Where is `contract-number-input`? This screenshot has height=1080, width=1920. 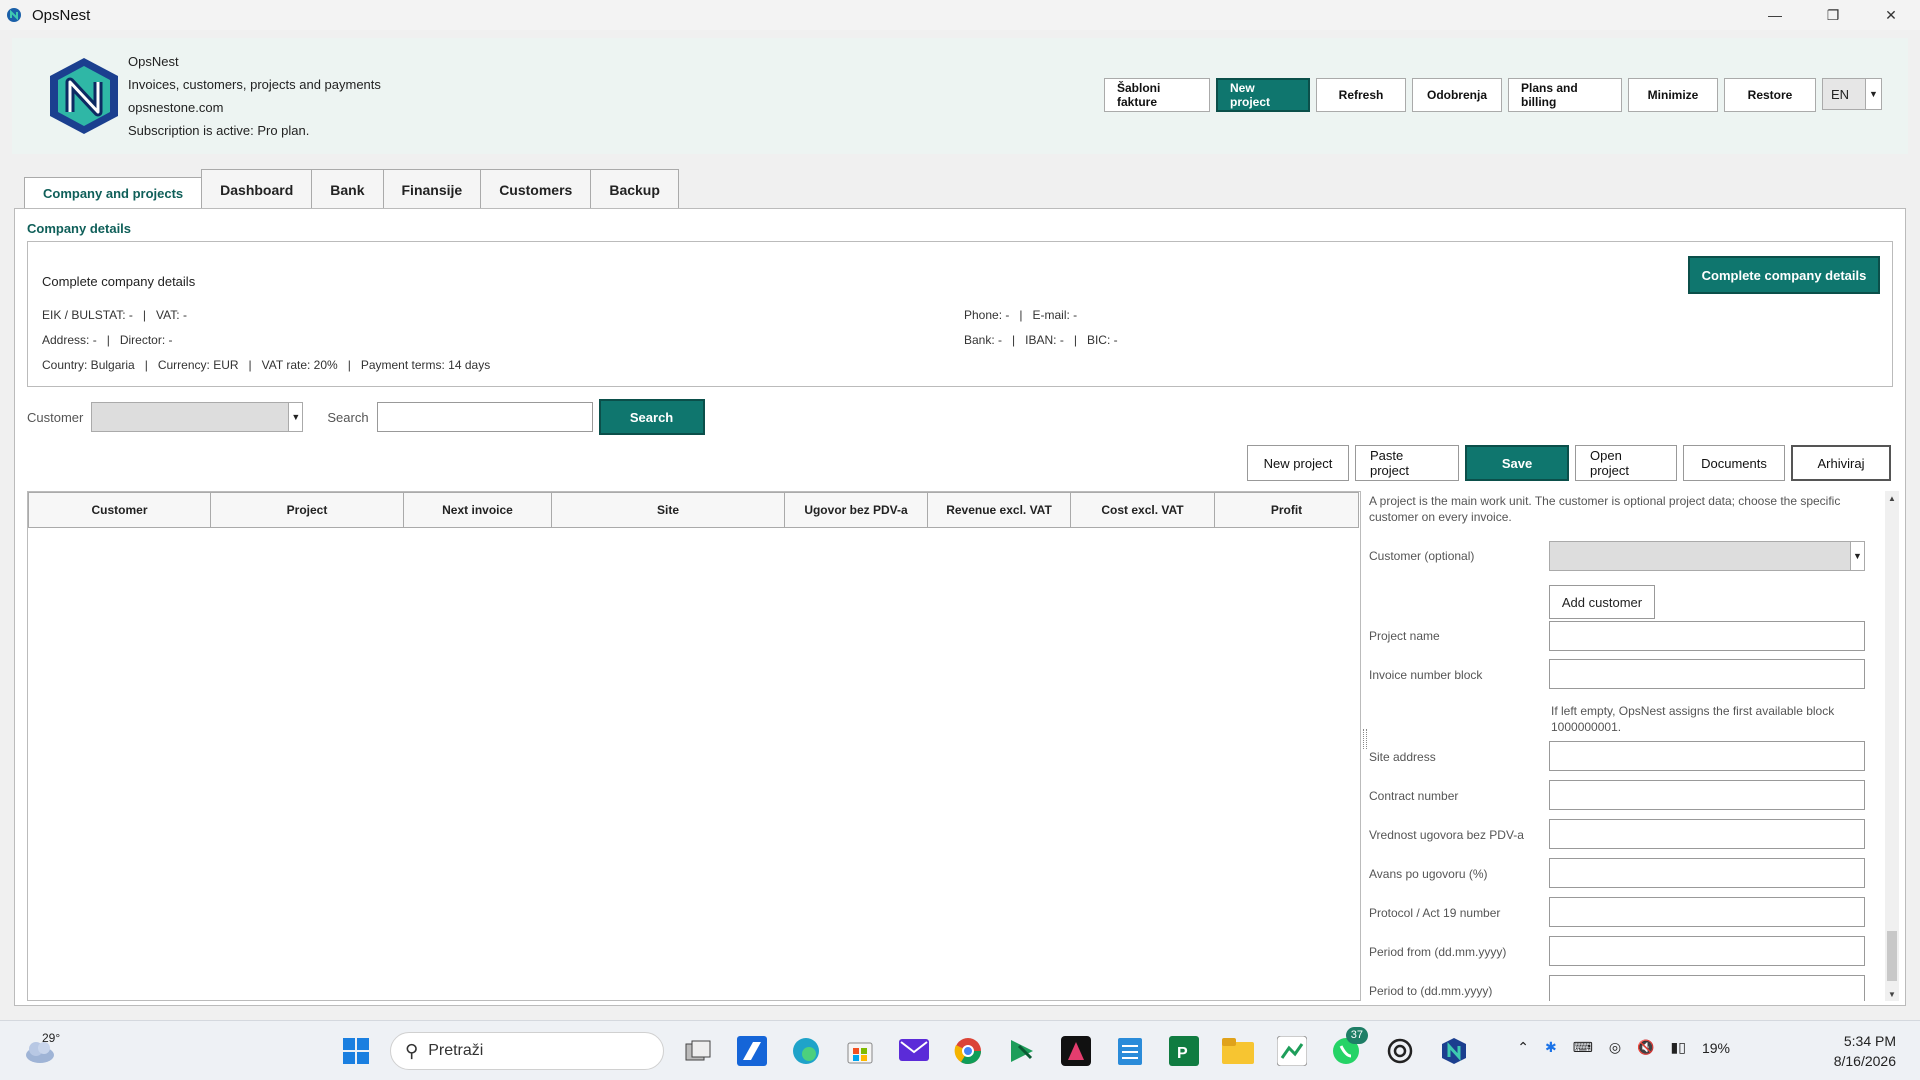
contract-number-input is located at coordinates (1707, 795).